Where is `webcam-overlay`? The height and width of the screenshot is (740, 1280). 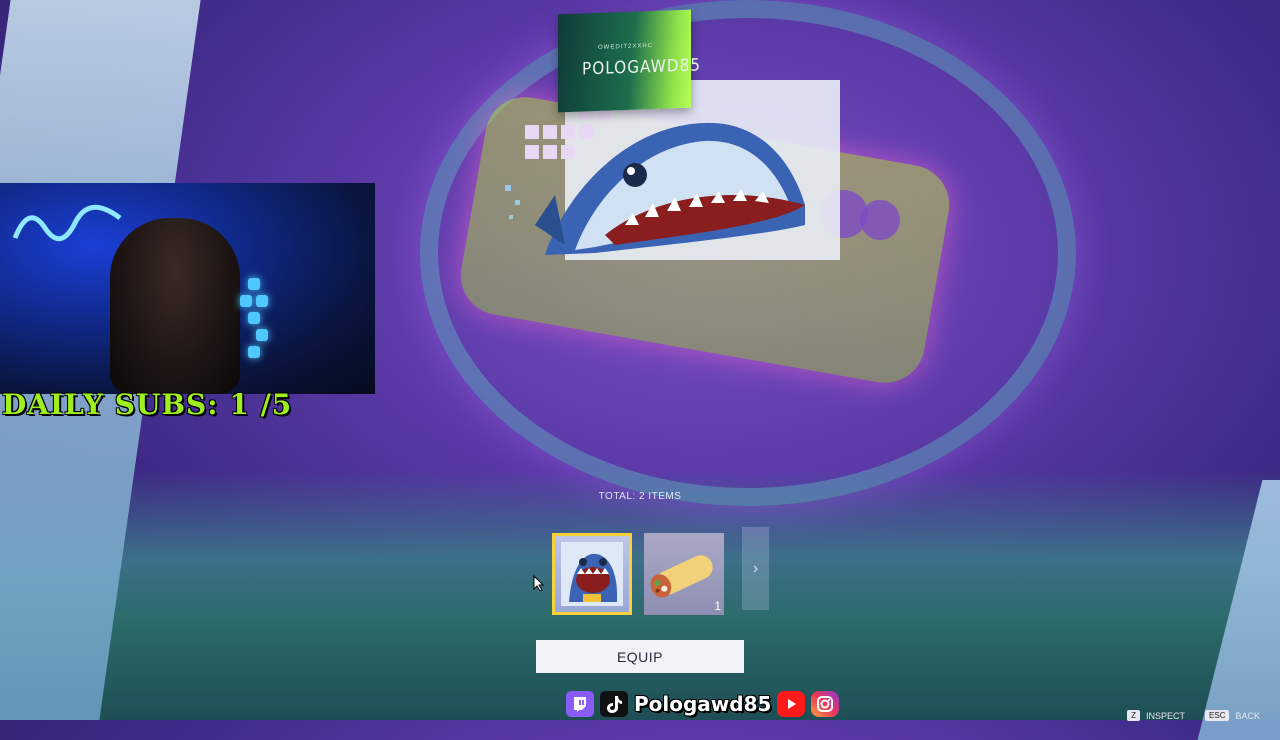 webcam-overlay is located at coordinates (187, 288).